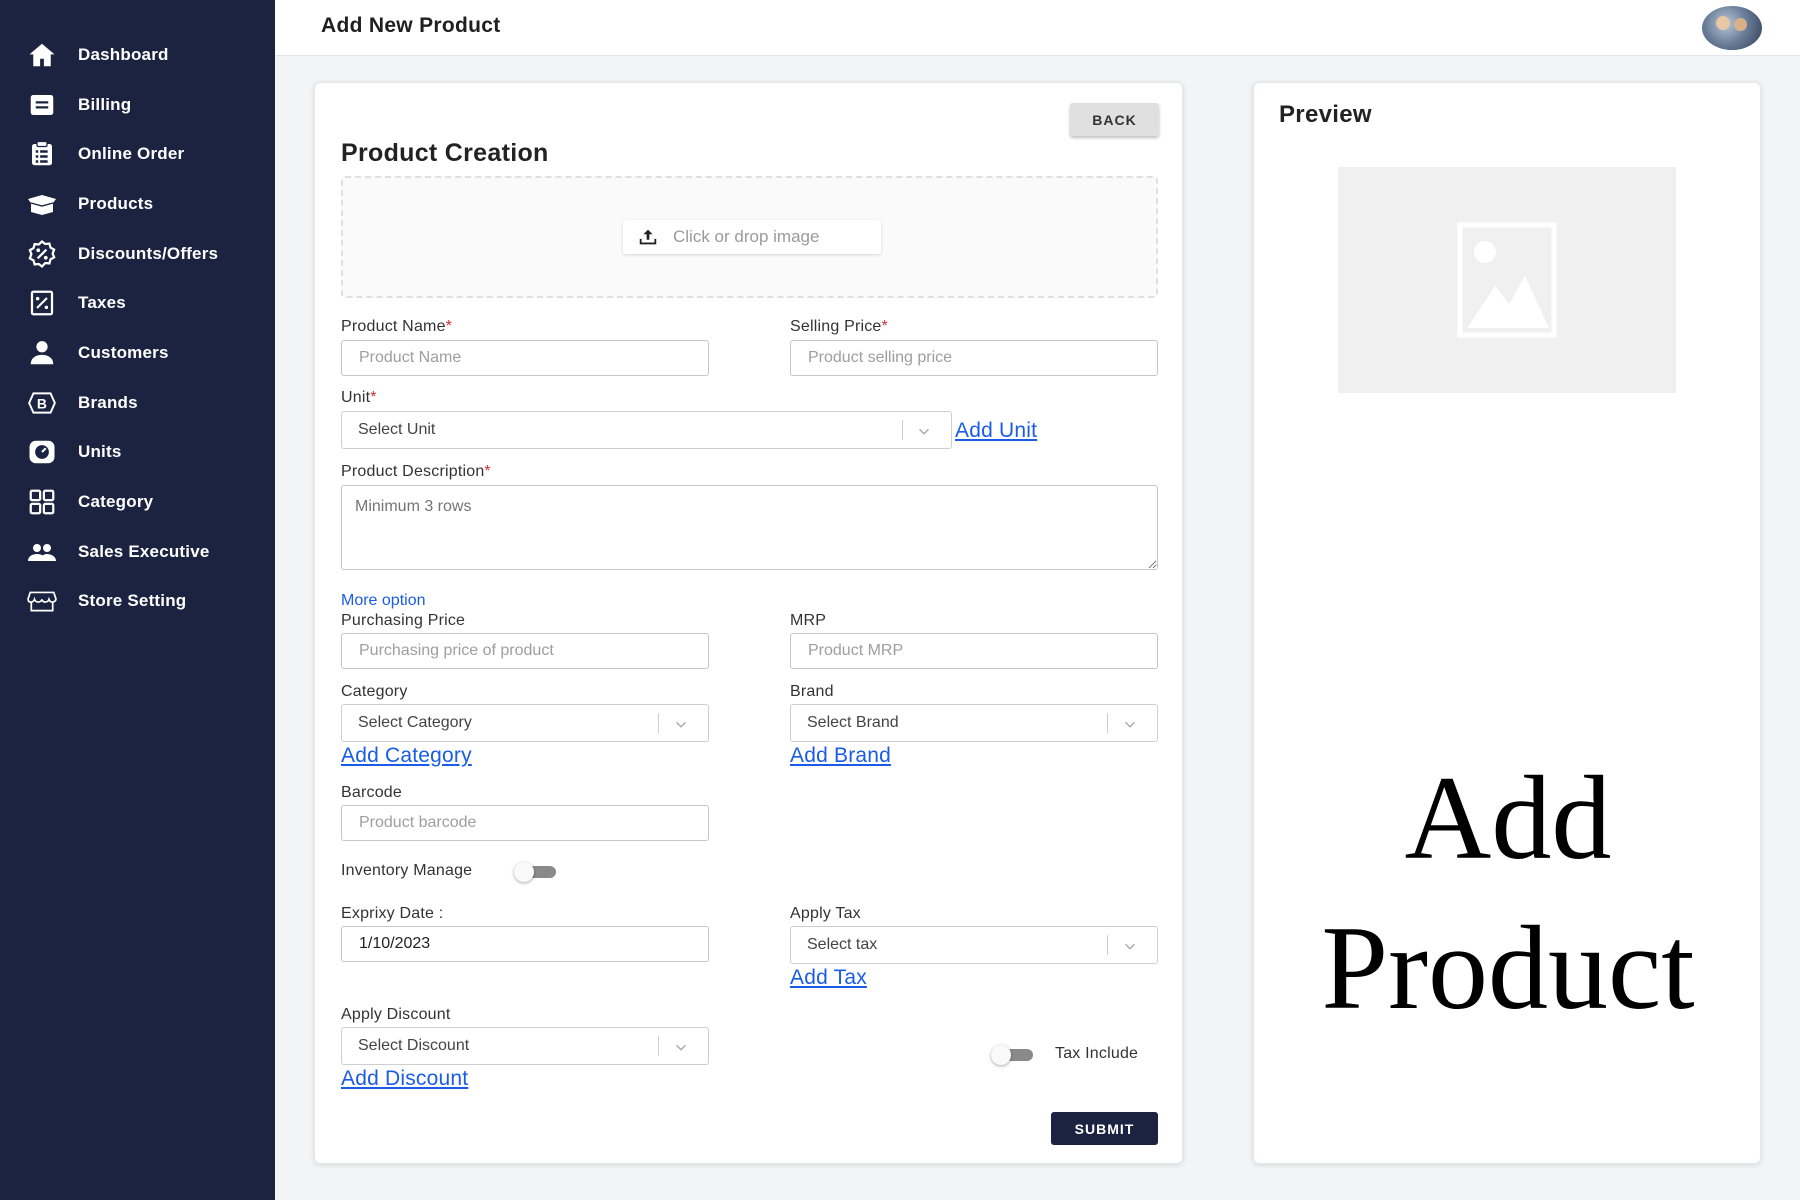  I want to click on tax-select-value: Select tax, so click(842, 944).